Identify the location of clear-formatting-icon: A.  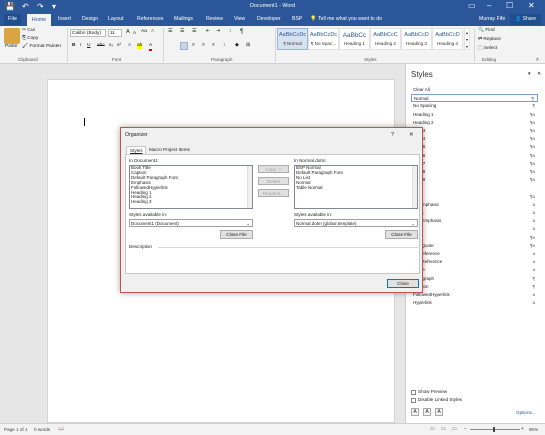
(152, 32).